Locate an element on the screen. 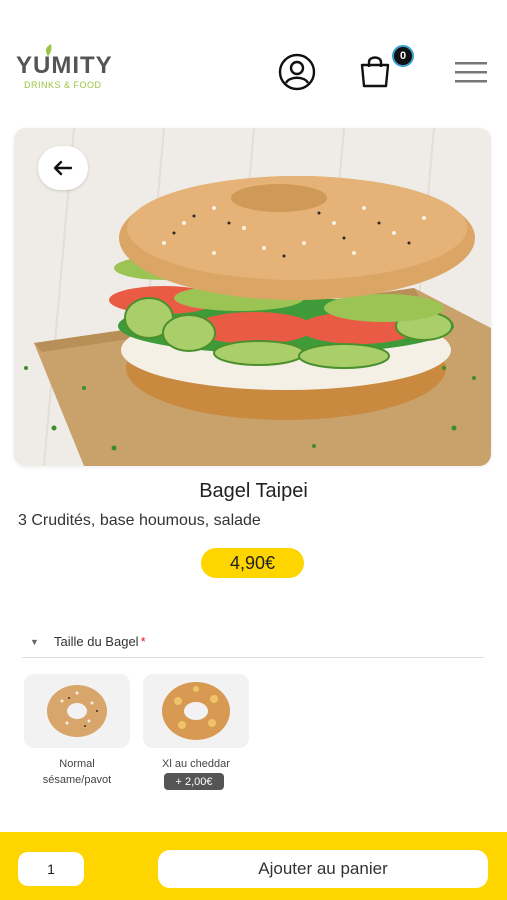  extra-price-badge: + 2,00€ is located at coordinates (194, 781).